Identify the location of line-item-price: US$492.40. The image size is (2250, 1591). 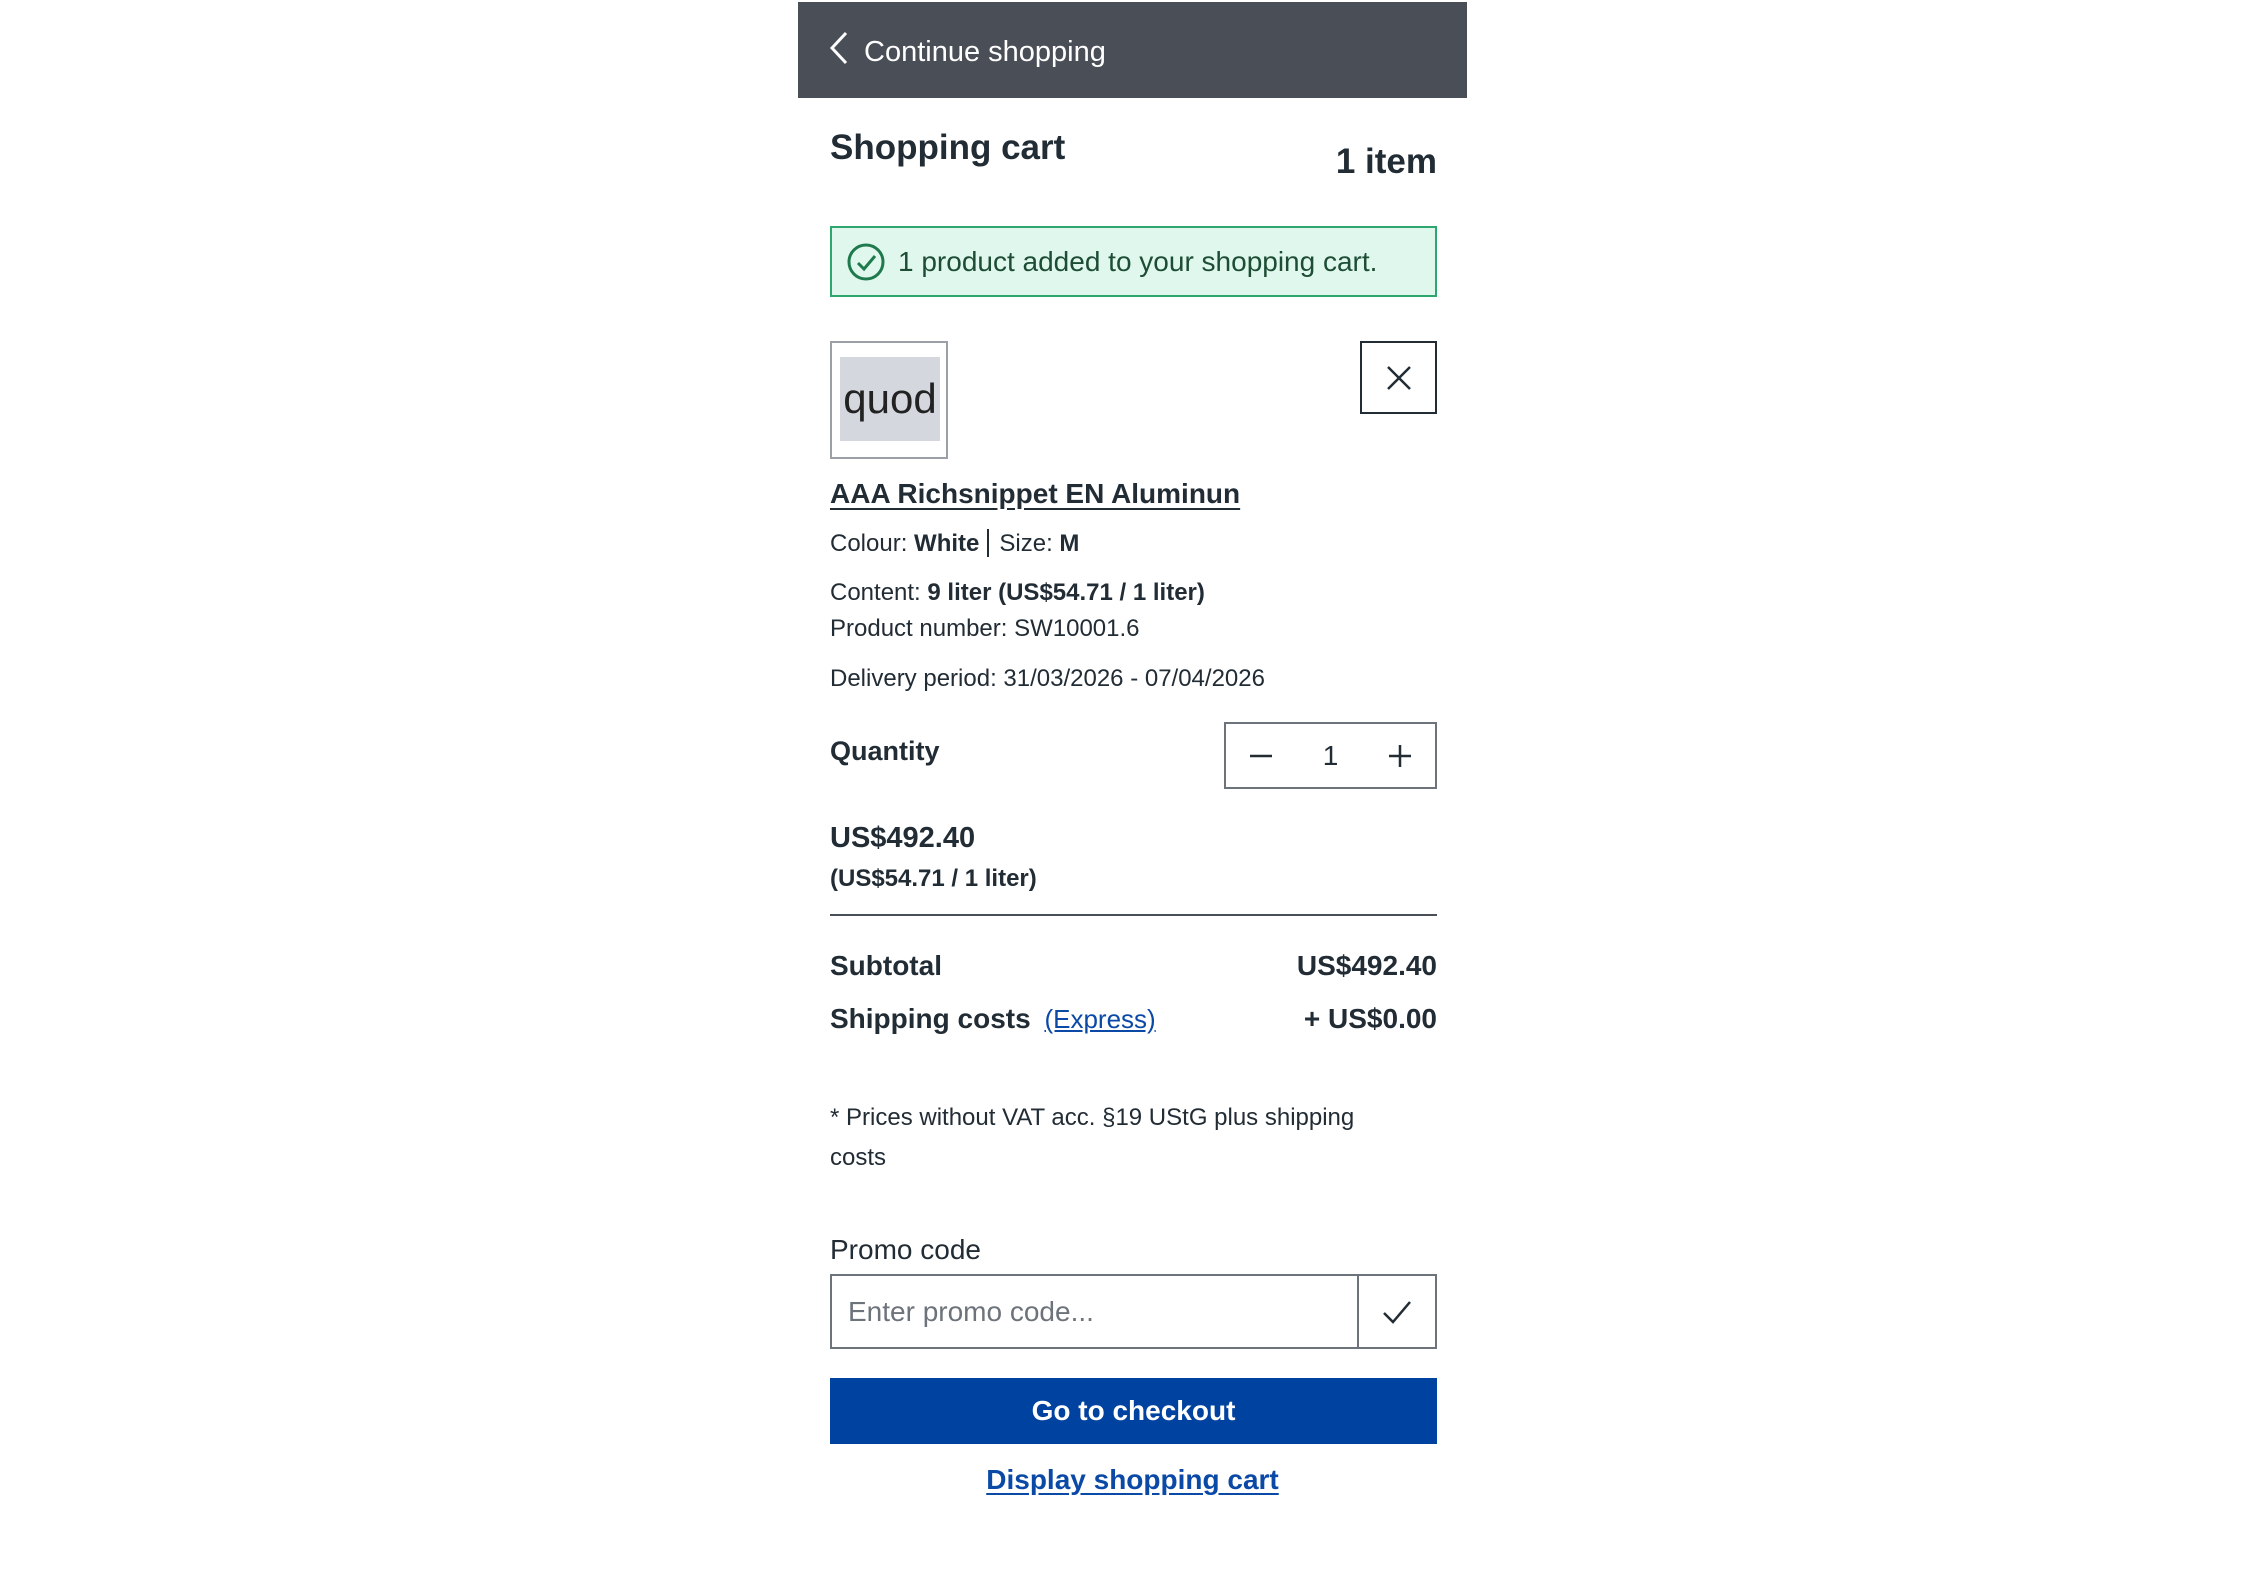
(903, 838).